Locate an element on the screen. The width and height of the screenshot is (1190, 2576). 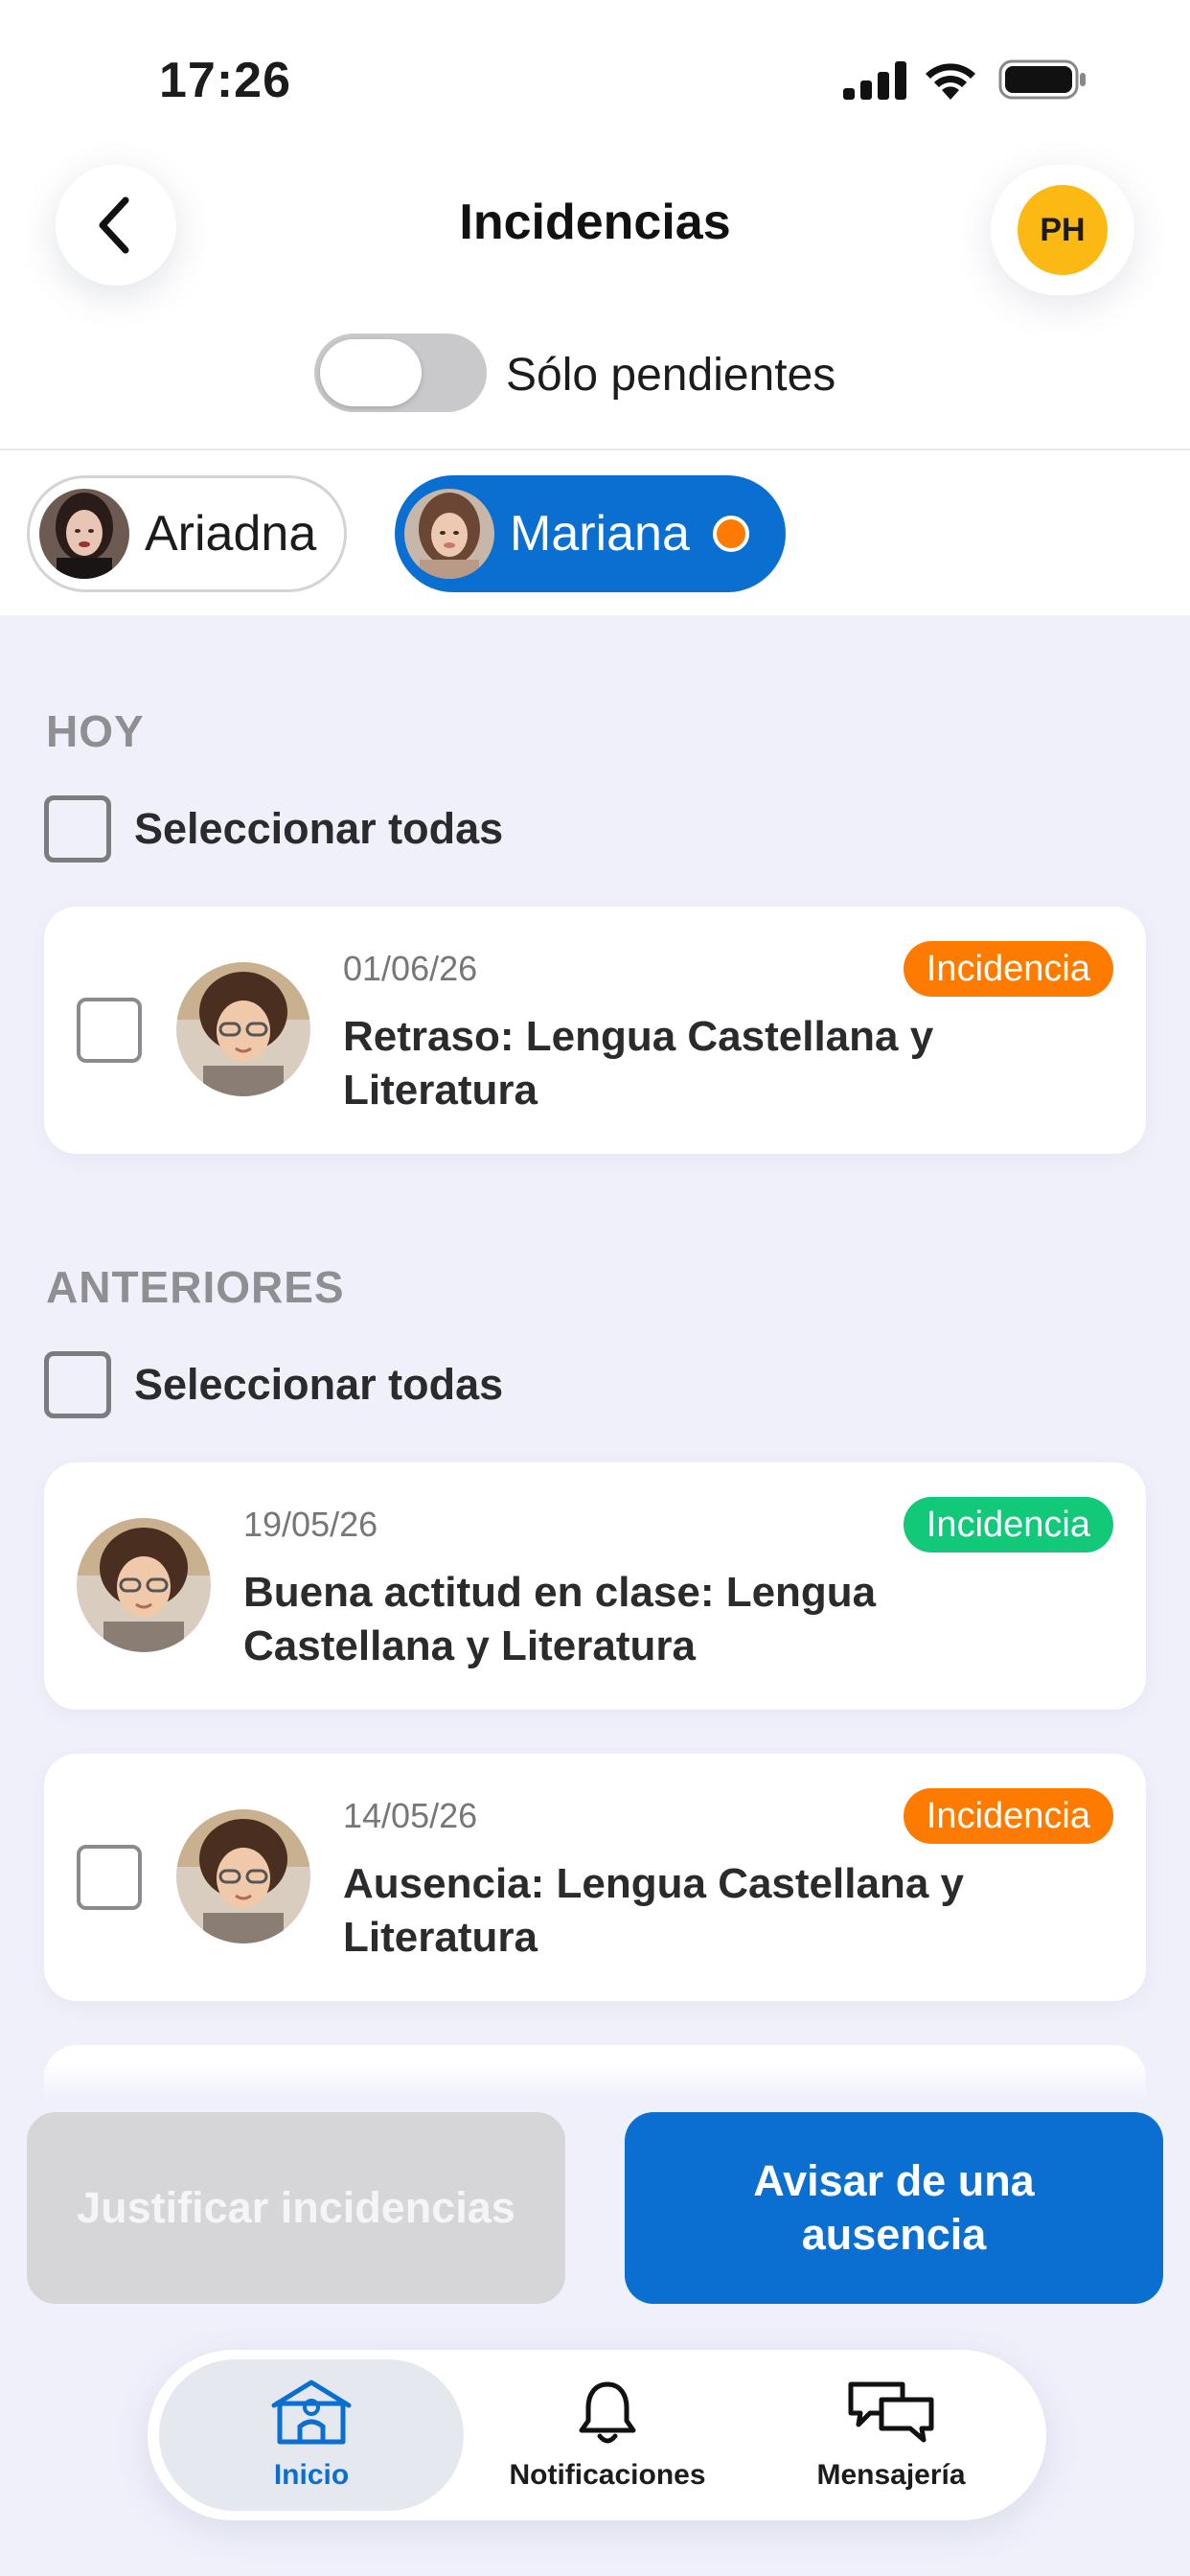
pending-filter: Sólo pendientes is located at coordinates (595, 375).